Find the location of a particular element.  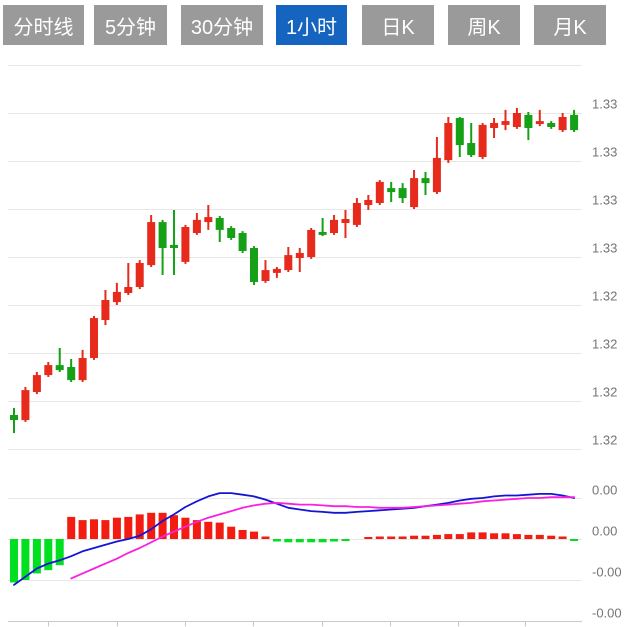

macd-axis-label: 0.00 is located at coordinates (604, 490).